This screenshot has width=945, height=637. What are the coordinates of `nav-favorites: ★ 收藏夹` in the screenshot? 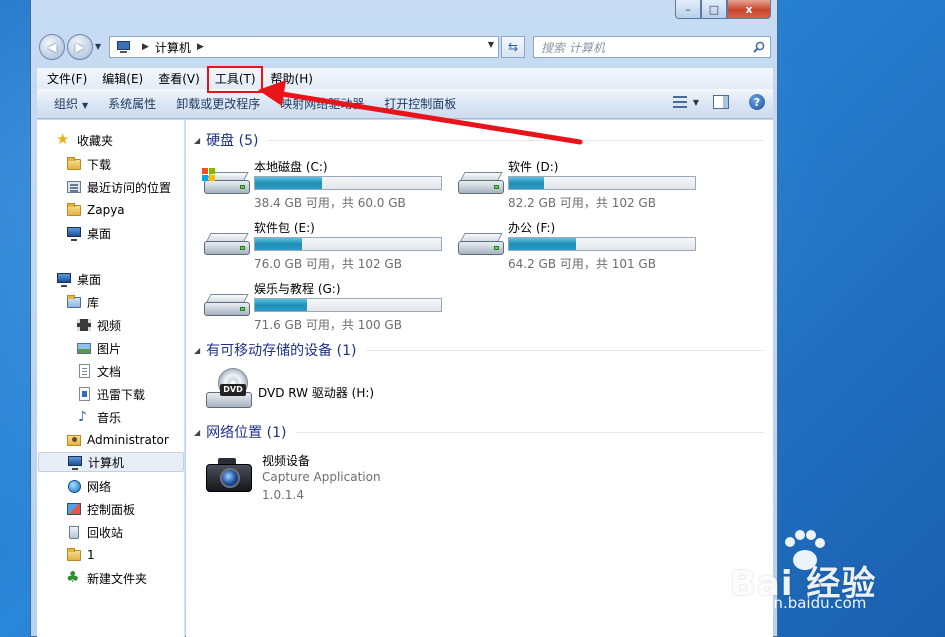 It's located at (84, 140).